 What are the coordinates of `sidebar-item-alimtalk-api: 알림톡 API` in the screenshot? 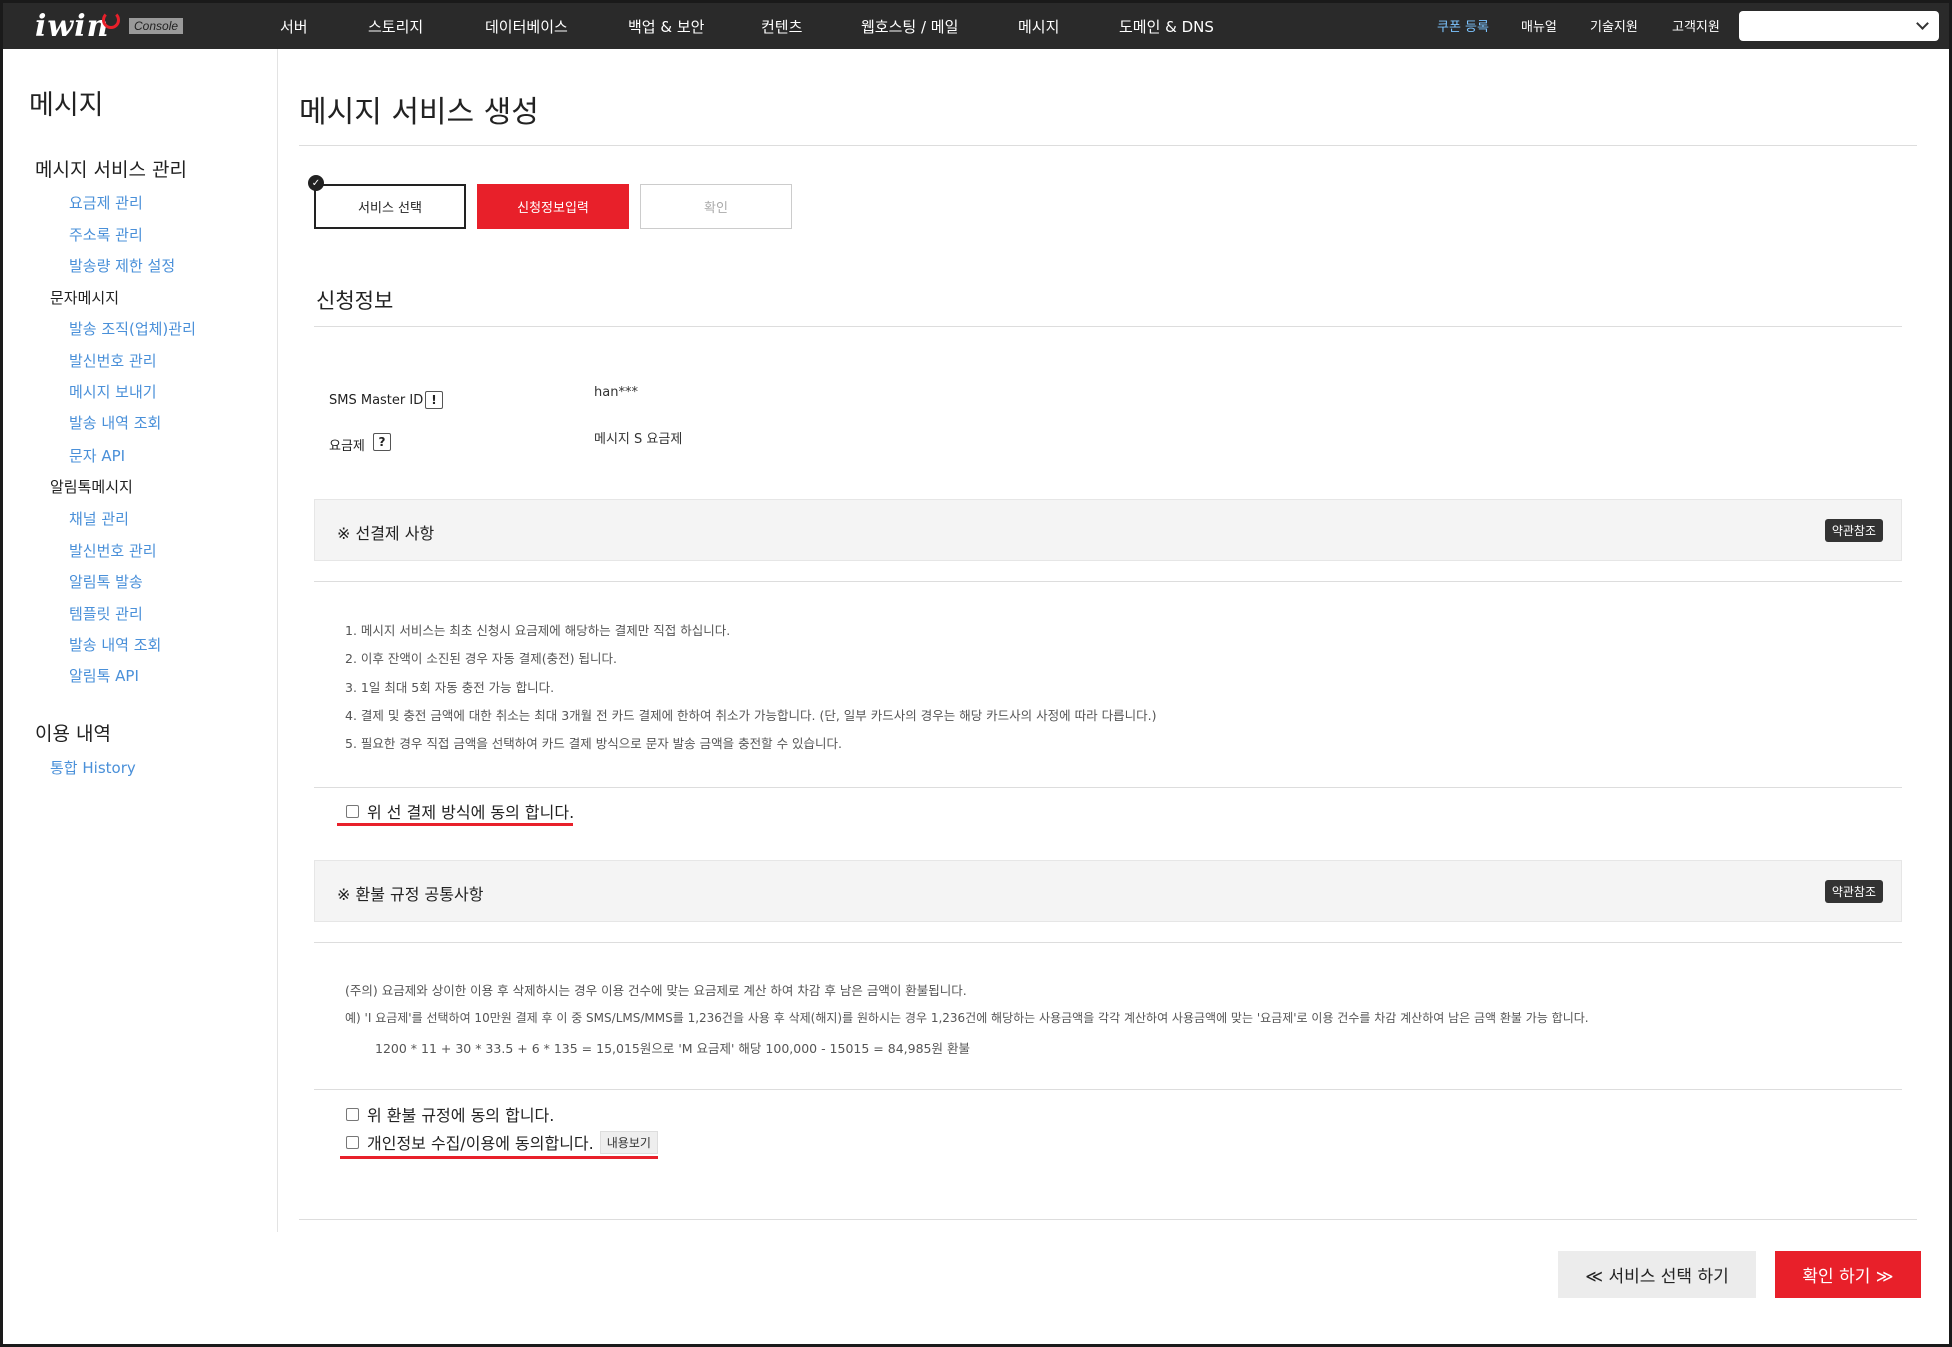 It's located at (104, 675).